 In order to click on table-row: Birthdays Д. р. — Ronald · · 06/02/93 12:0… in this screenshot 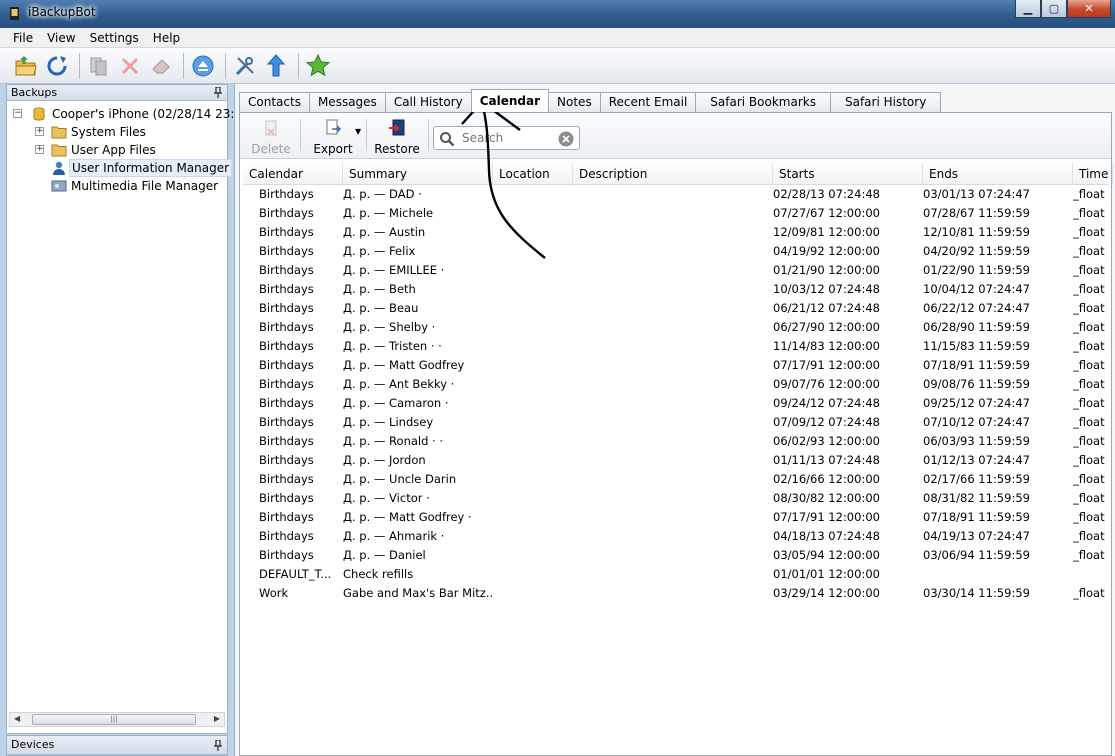, I will do `click(676, 441)`.